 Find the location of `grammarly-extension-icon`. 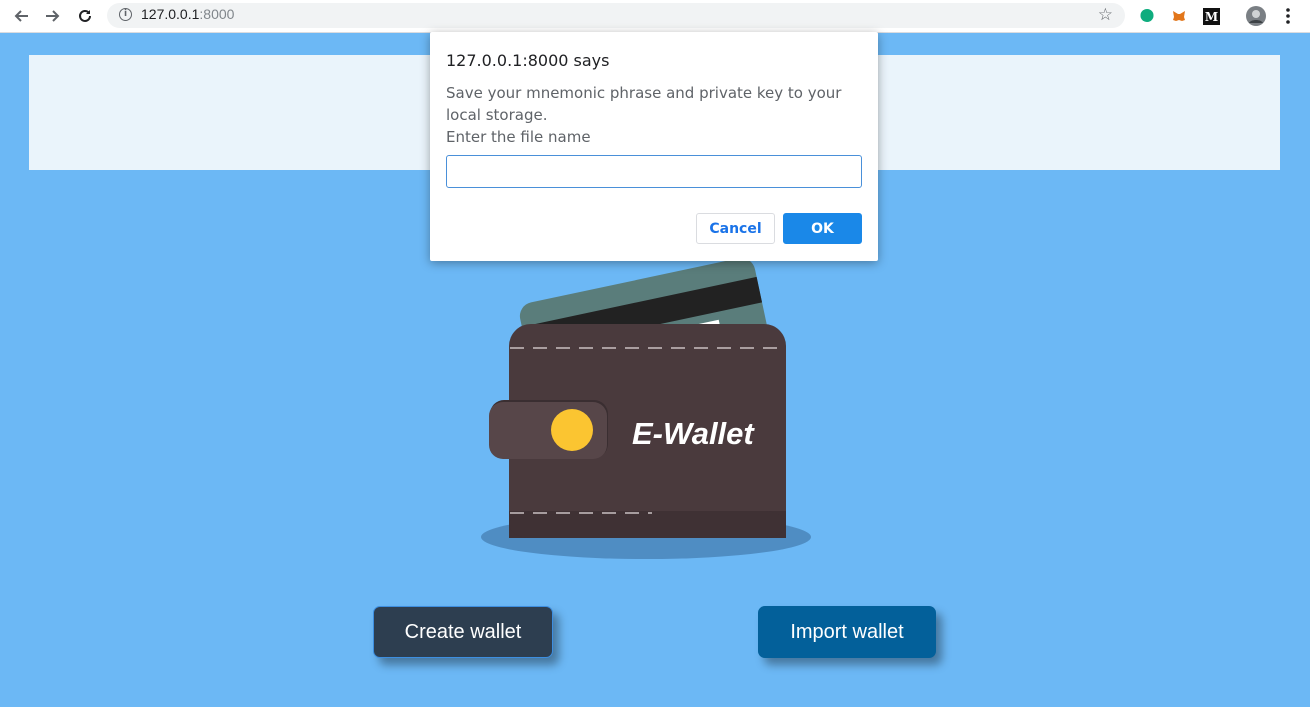

grammarly-extension-icon is located at coordinates (1147, 16).